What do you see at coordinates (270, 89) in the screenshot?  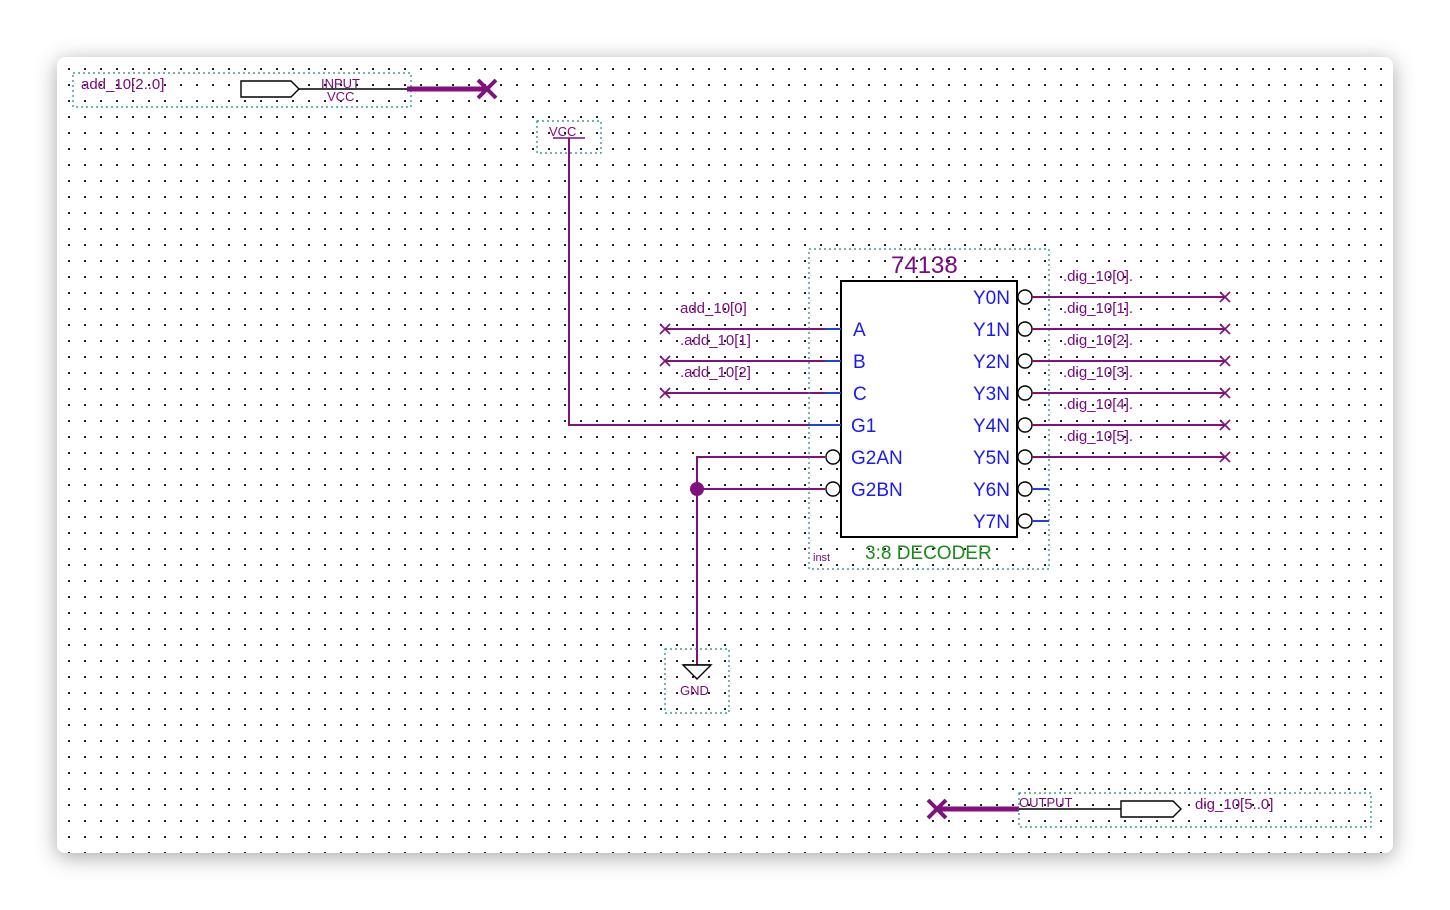 I see `input-port-pin-shape` at bounding box center [270, 89].